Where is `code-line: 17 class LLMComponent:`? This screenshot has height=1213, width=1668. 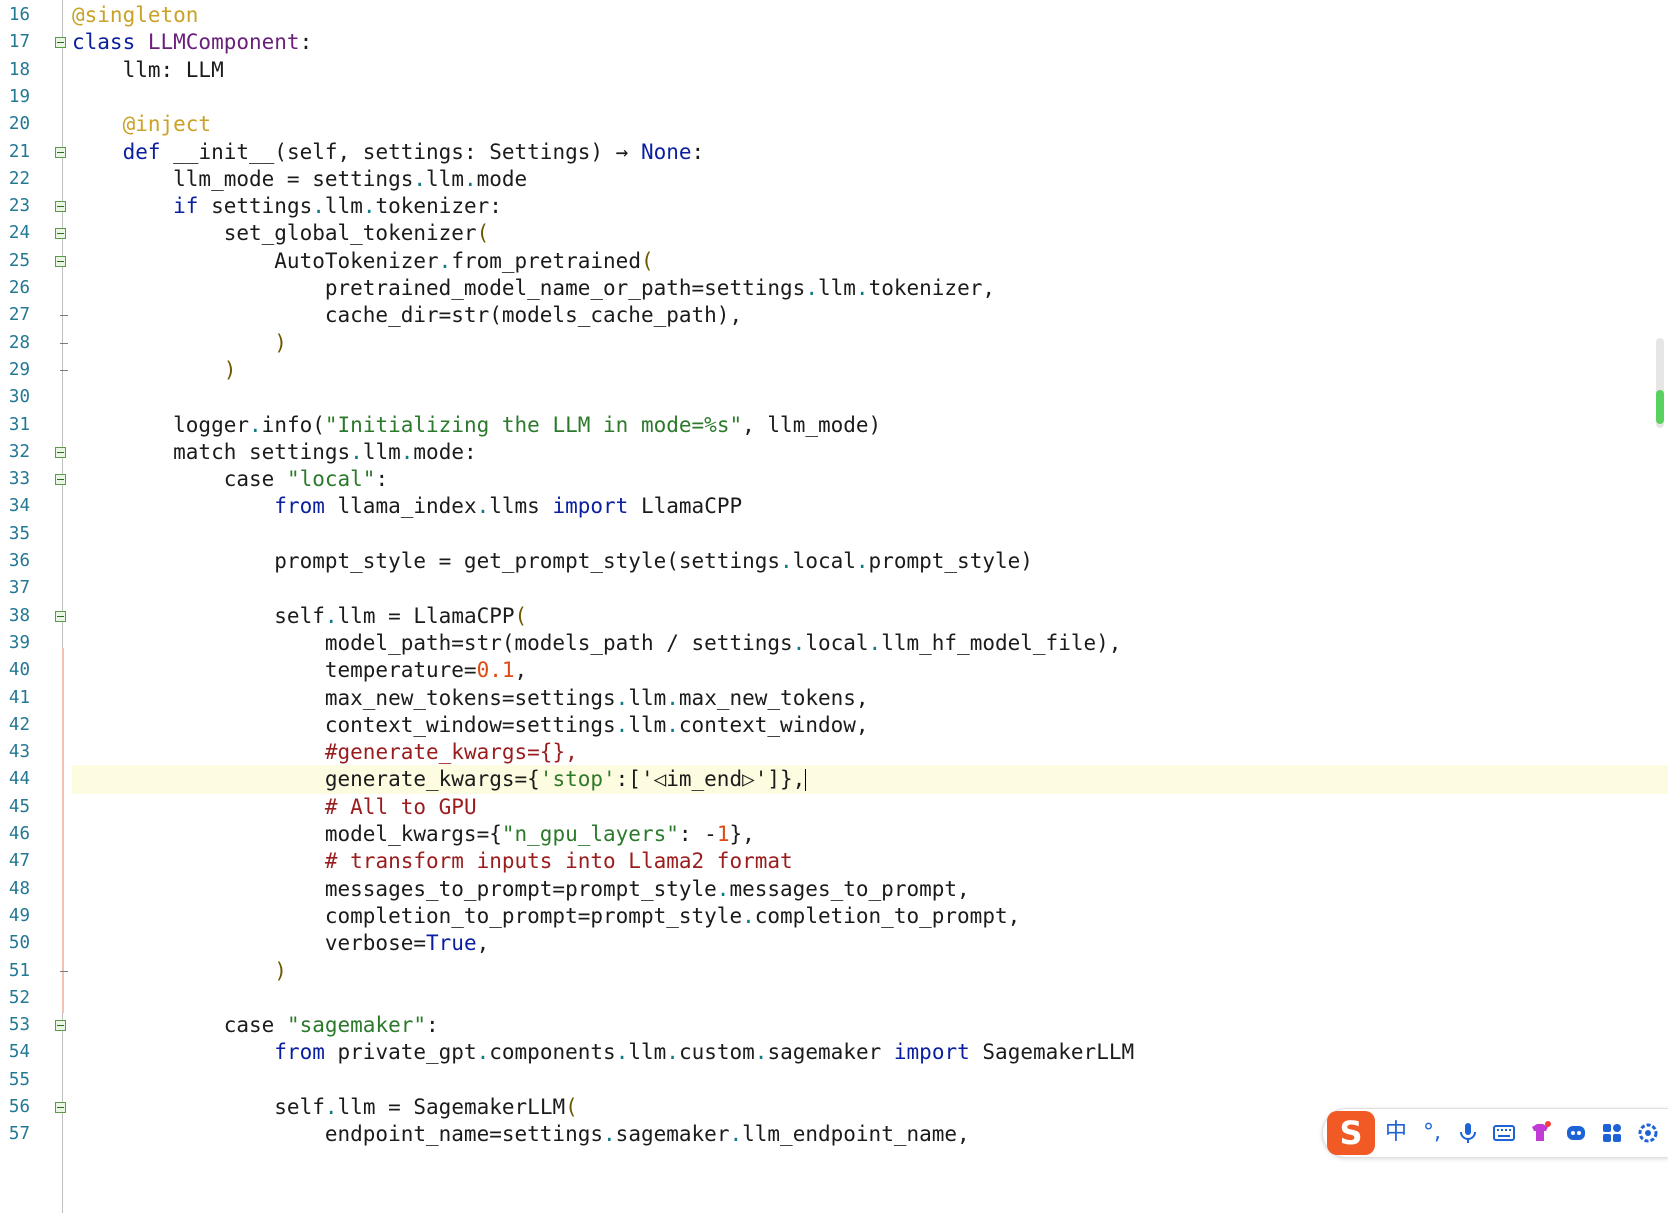 code-line: 17 class LLMComponent: is located at coordinates (834, 42).